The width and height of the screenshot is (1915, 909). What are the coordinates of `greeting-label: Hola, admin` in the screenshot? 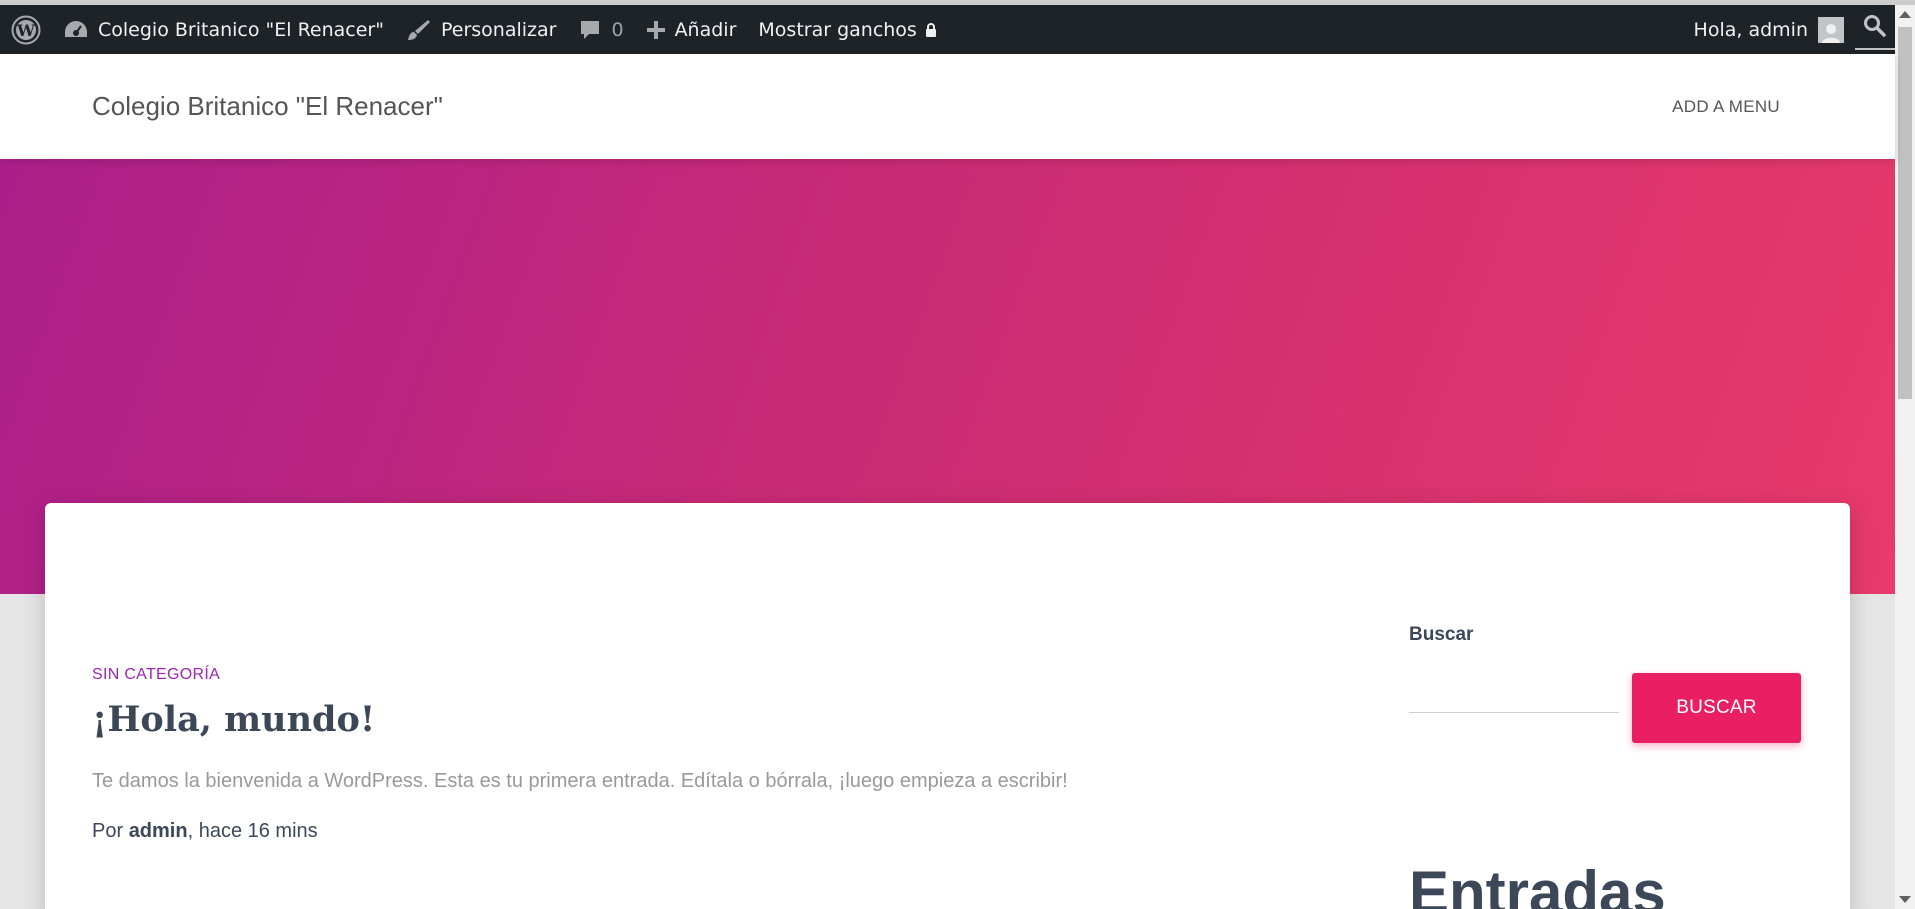 It's located at (1750, 29).